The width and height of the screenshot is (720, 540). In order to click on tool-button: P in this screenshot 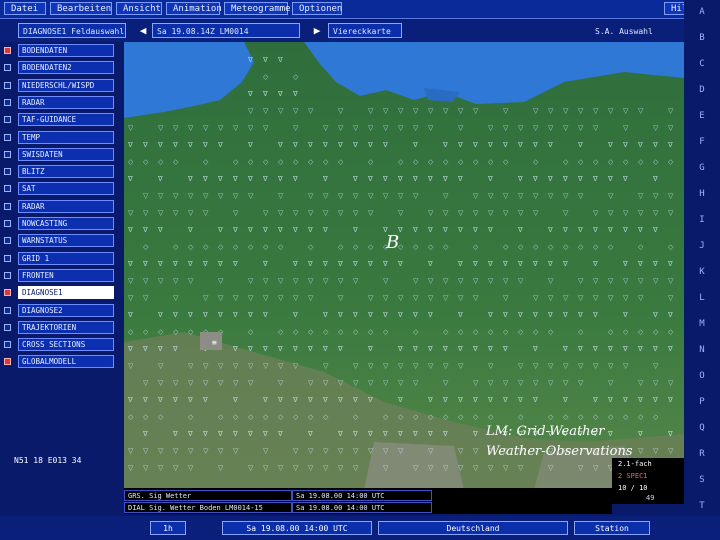, I will do `click(702, 402)`.